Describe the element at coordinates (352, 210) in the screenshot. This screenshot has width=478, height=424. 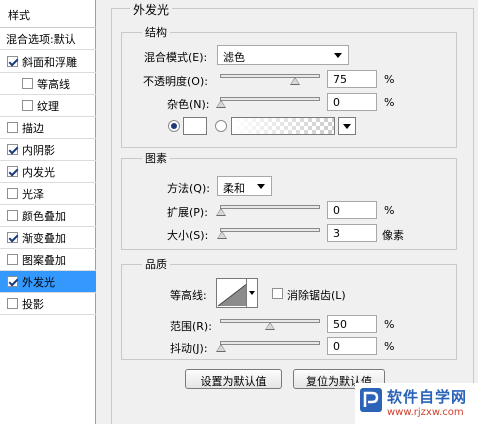
I see `spread-input: 0` at that location.